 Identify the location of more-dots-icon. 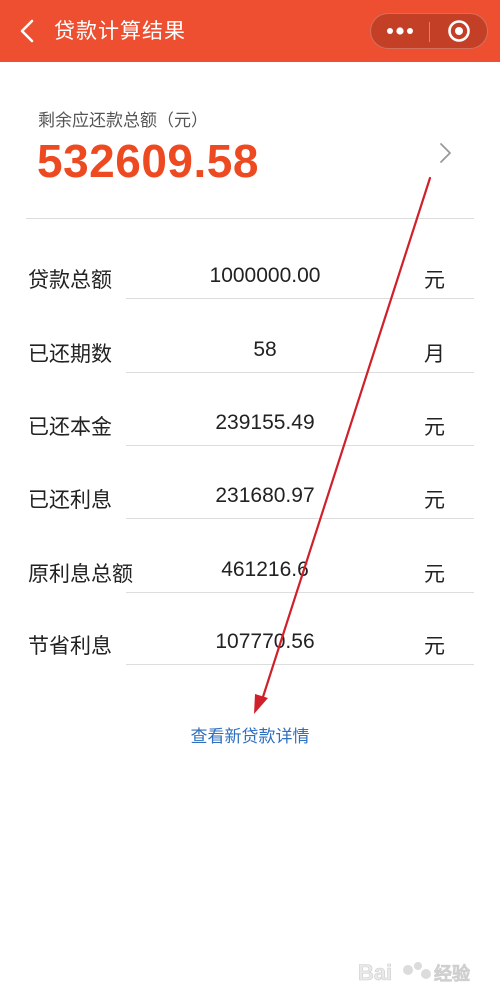
(400, 31).